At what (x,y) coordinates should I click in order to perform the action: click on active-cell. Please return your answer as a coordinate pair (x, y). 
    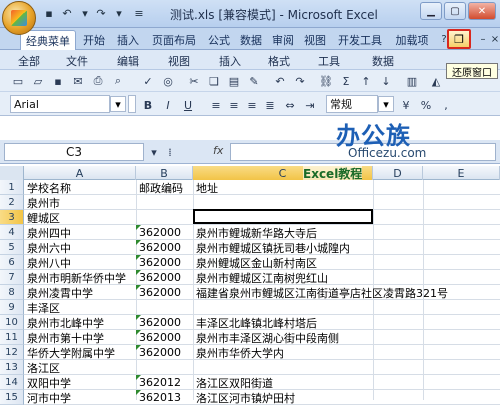
    Looking at the image, I should click on (283, 216).